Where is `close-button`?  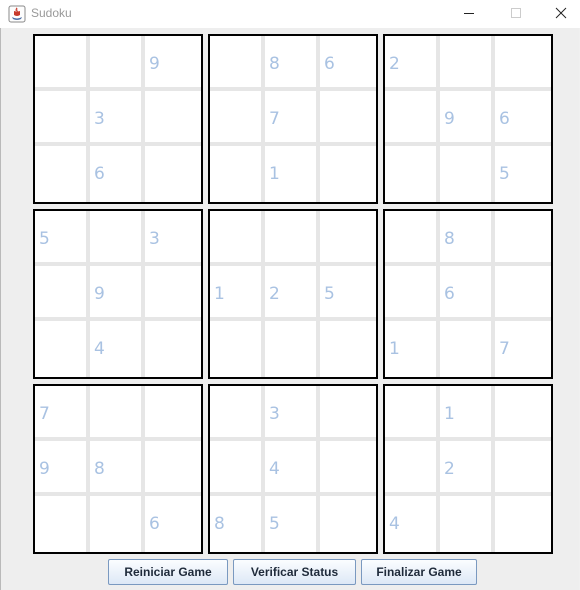 close-button is located at coordinates (558, 14).